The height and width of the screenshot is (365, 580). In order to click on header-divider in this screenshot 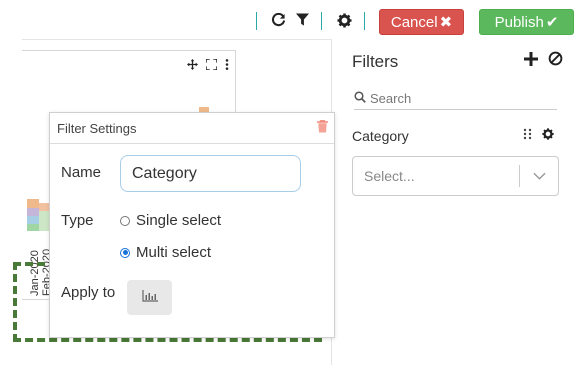, I will do `click(177, 39)`.